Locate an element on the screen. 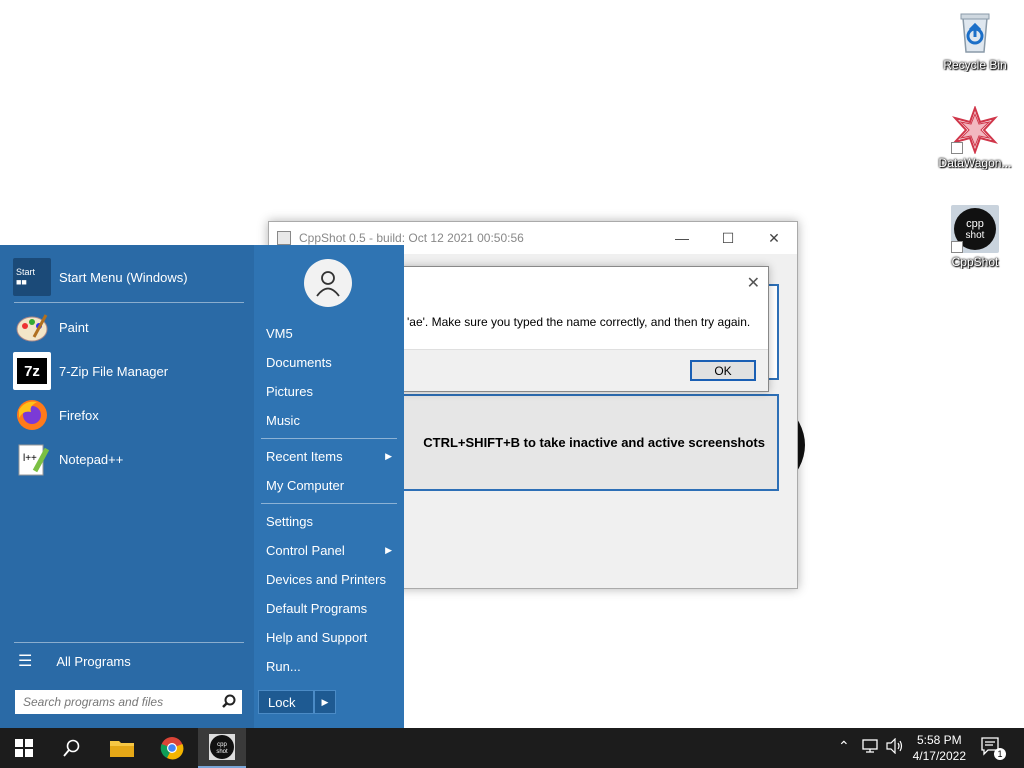  clock: 5:58 PM 4/17/2022 is located at coordinates (939, 748).